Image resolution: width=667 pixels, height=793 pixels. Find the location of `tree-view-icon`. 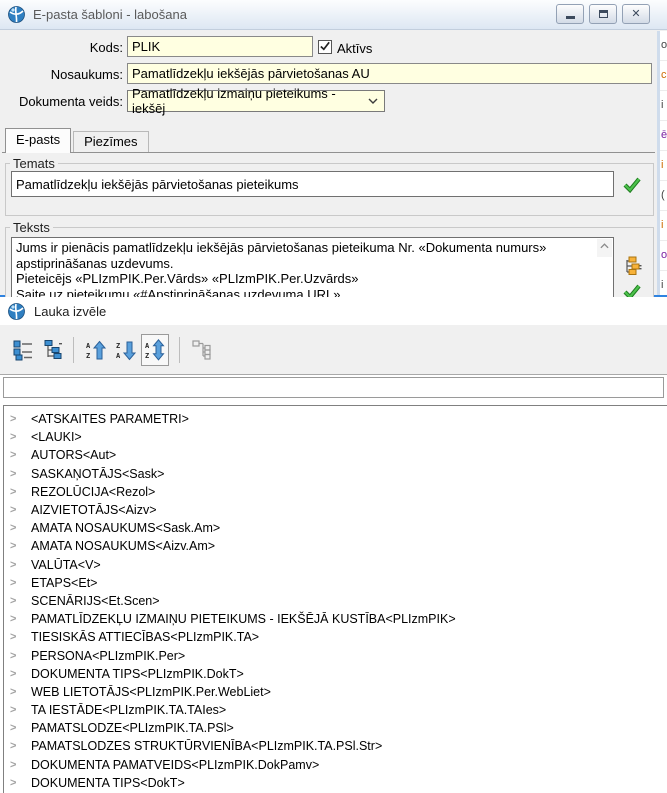

tree-view-icon is located at coordinates (53, 349).